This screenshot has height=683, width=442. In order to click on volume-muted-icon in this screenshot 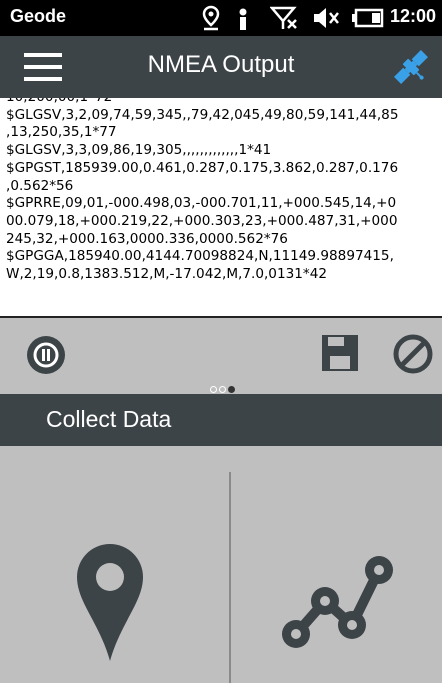, I will do `click(326, 18)`.